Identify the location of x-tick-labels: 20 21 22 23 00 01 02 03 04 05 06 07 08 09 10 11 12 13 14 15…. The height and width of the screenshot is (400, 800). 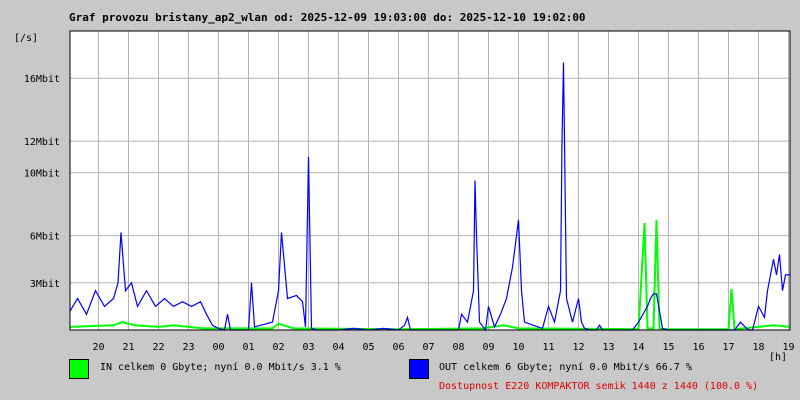
(443, 347).